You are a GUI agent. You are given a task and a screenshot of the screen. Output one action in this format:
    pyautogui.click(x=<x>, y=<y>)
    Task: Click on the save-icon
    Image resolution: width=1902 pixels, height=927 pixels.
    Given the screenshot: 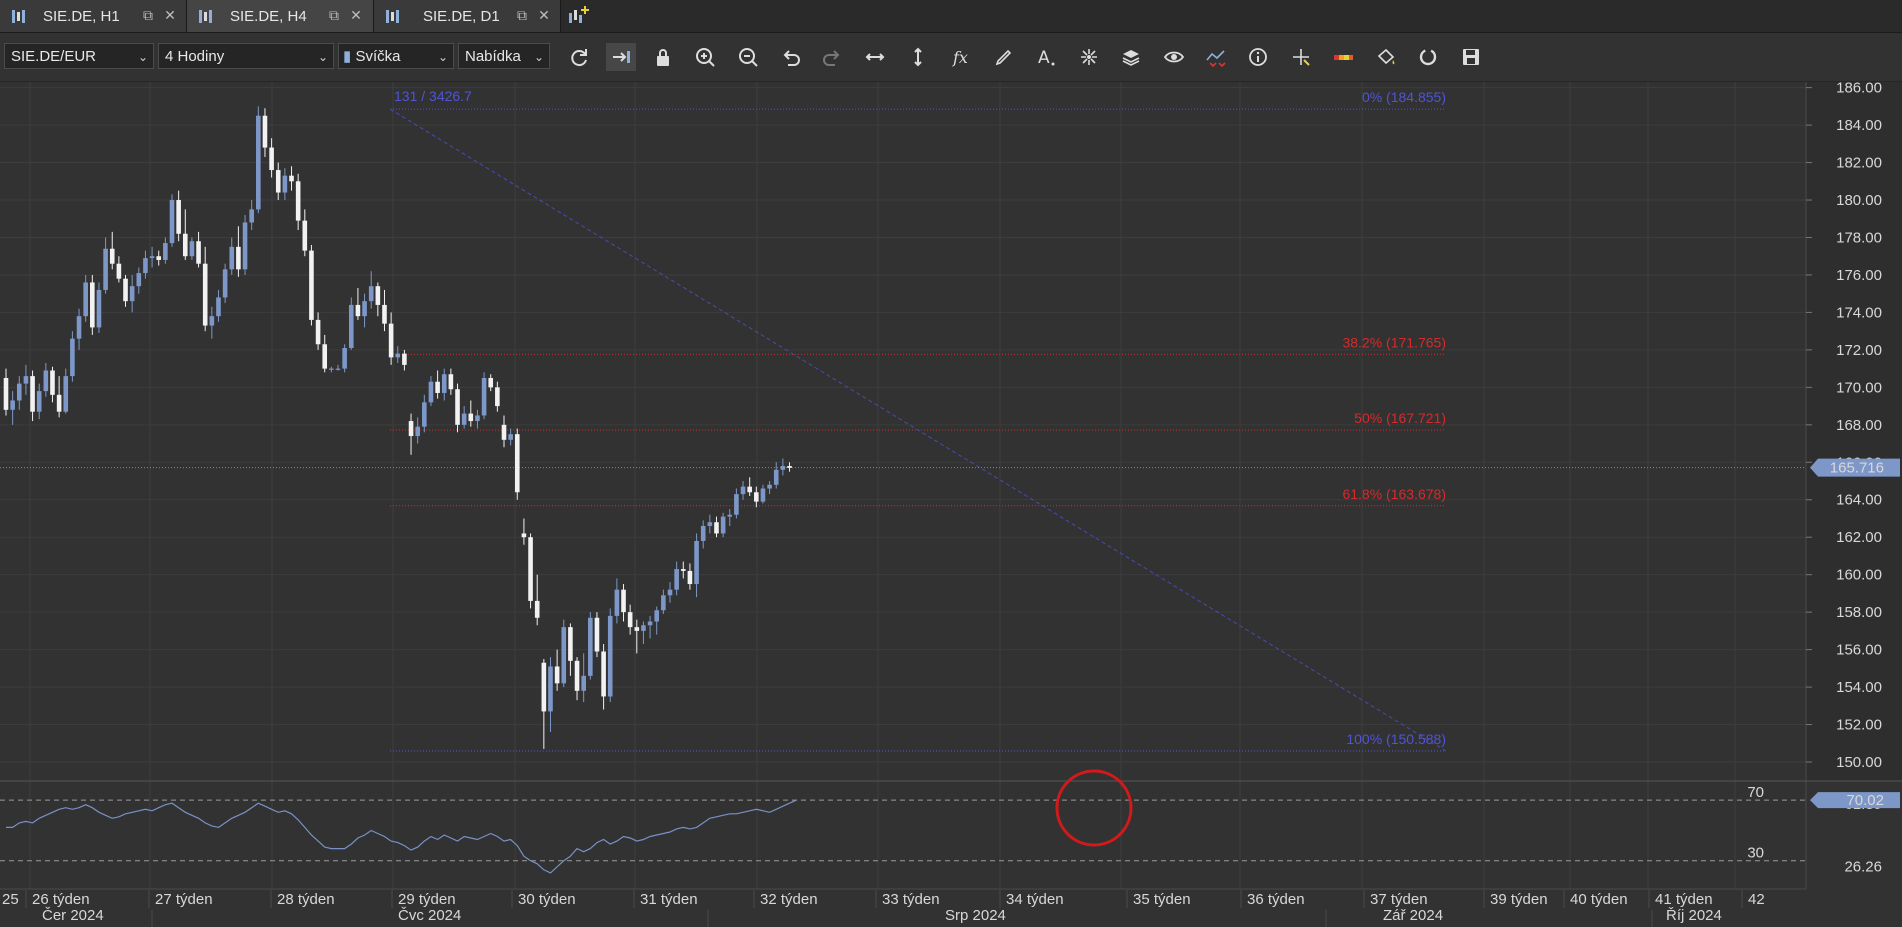 What is the action you would take?
    pyautogui.click(x=1471, y=57)
    